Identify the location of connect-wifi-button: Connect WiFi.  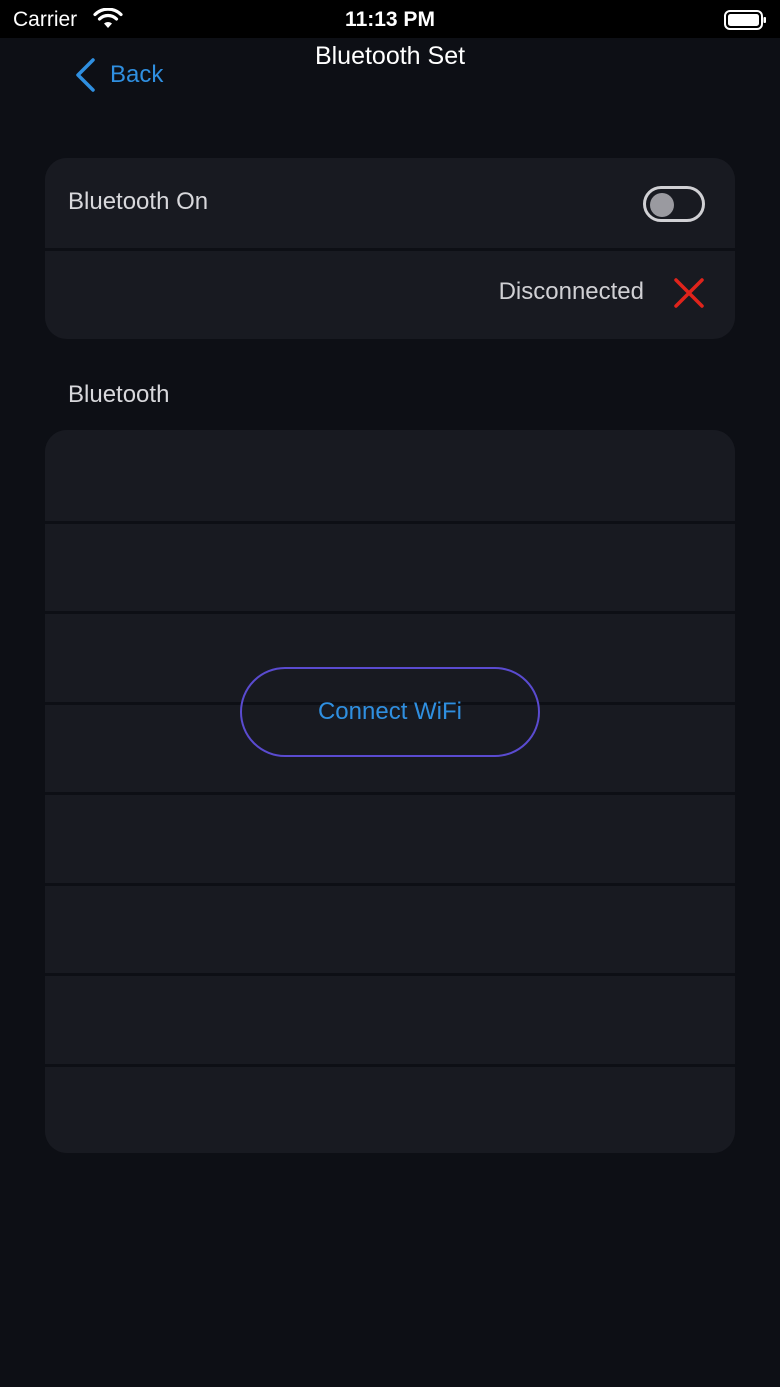
(390, 712).